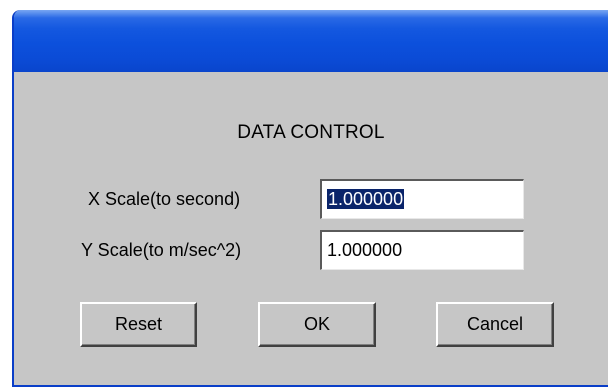  Describe the element at coordinates (164, 199) in the screenshot. I see `x-scale-label: X Scale(to second)` at that location.